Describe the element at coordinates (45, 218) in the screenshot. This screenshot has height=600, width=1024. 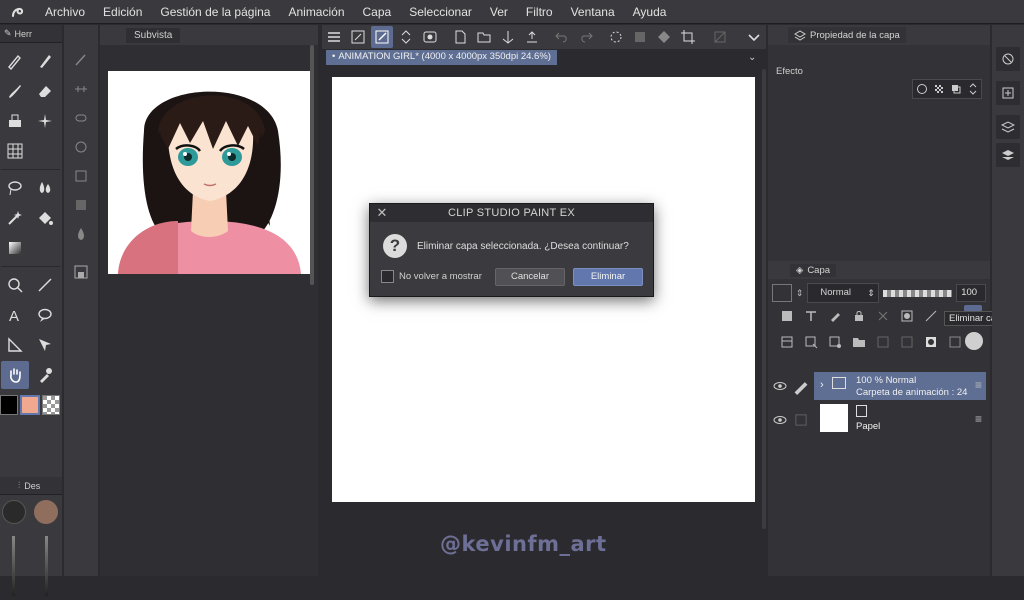
I see `bucket-tool-icon` at that location.